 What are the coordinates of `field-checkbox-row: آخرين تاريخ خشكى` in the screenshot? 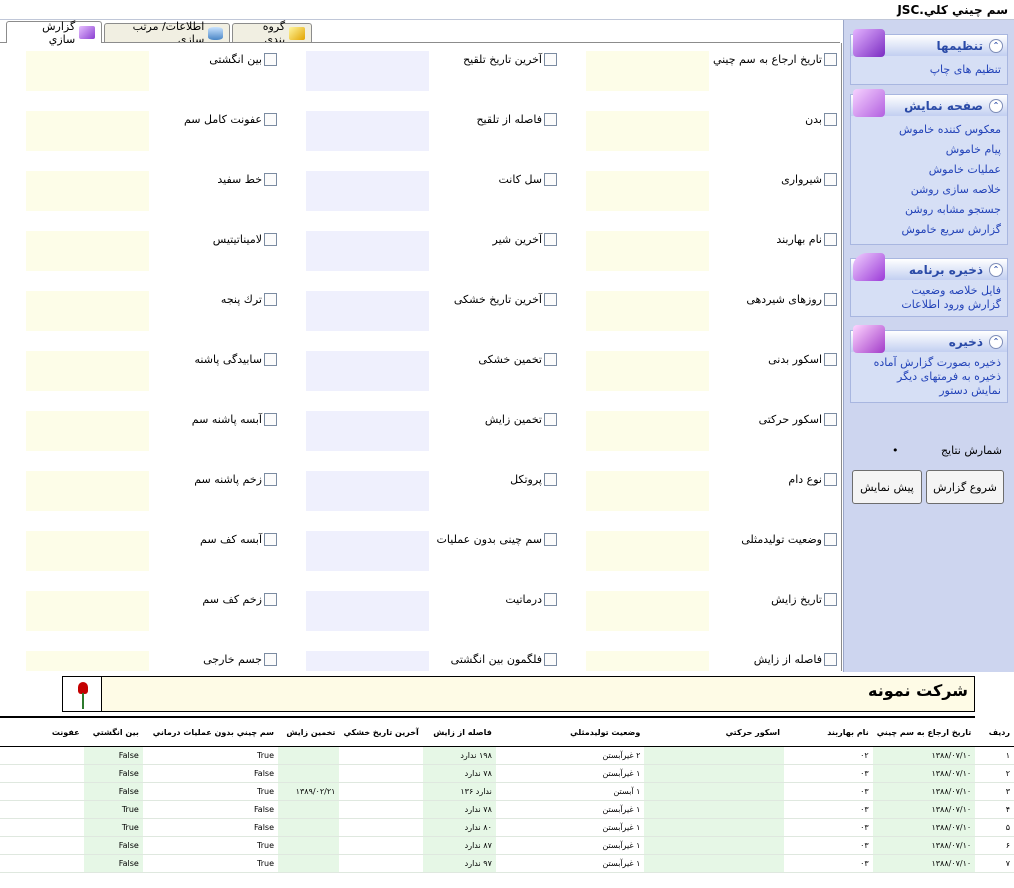 It's located at (505, 299).